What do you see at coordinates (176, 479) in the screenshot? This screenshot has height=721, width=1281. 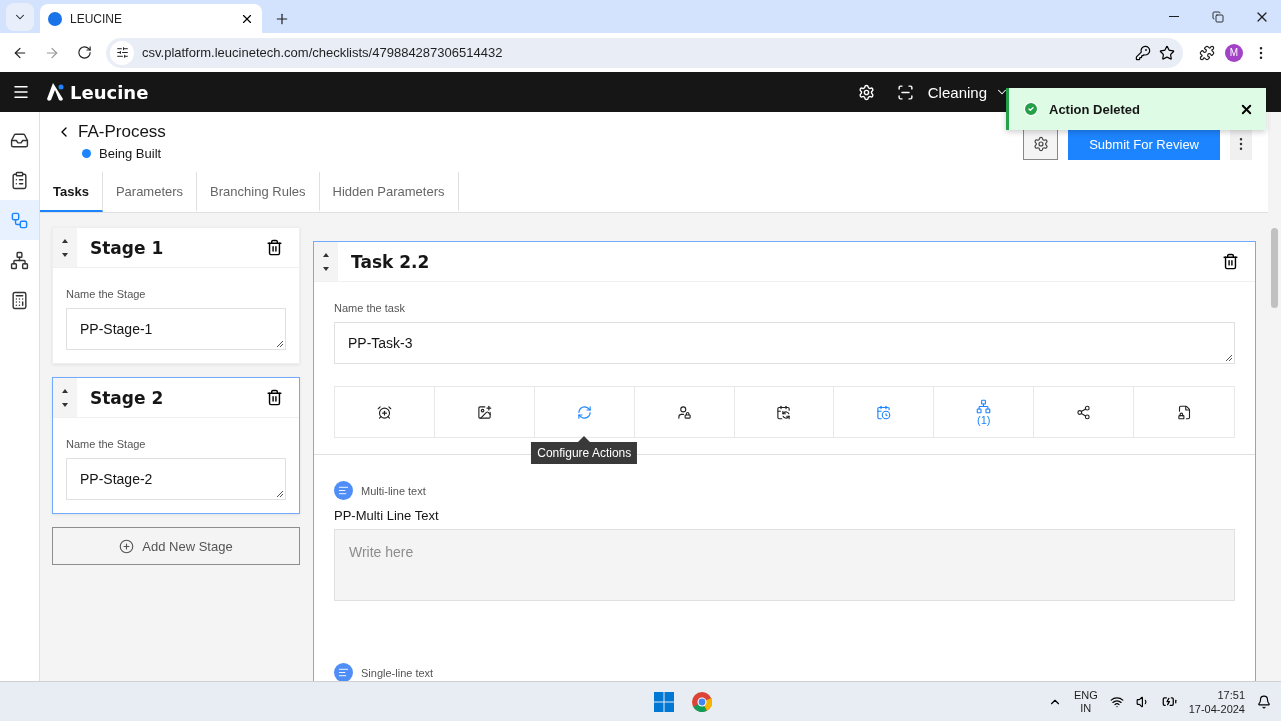 I see `stage-name-field: PP-Stage-2` at bounding box center [176, 479].